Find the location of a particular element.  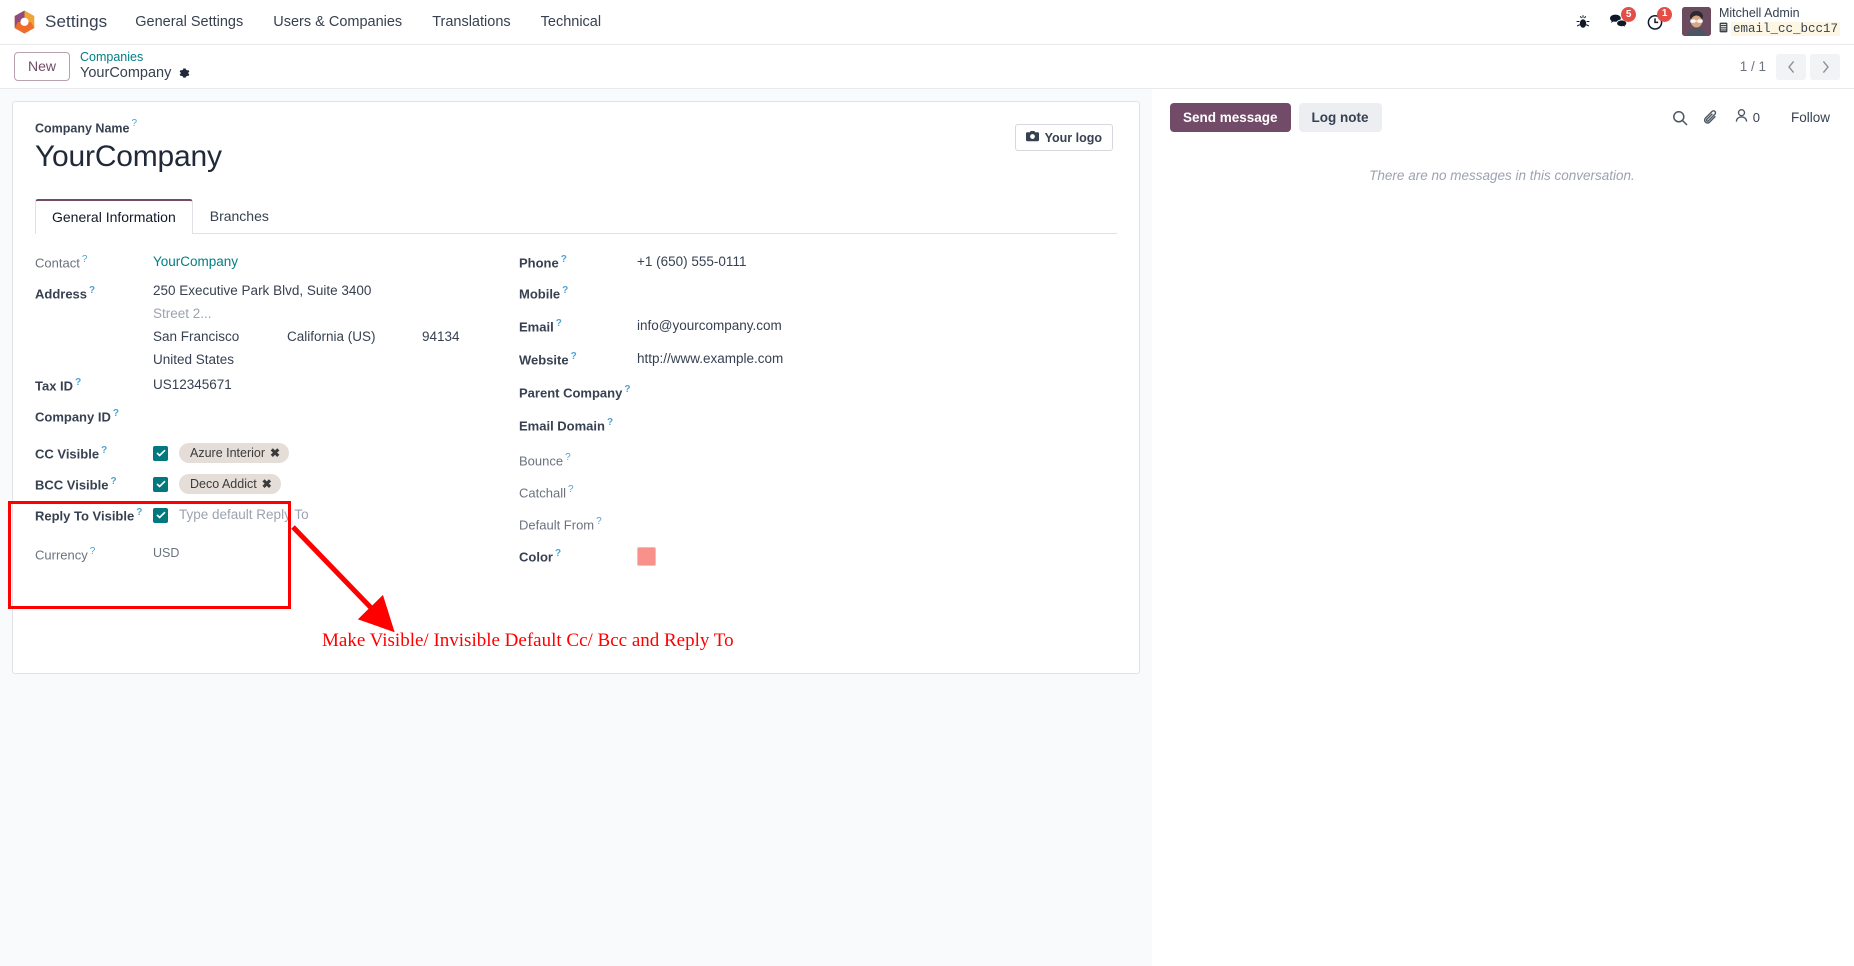

new-button: New is located at coordinates (42, 66).